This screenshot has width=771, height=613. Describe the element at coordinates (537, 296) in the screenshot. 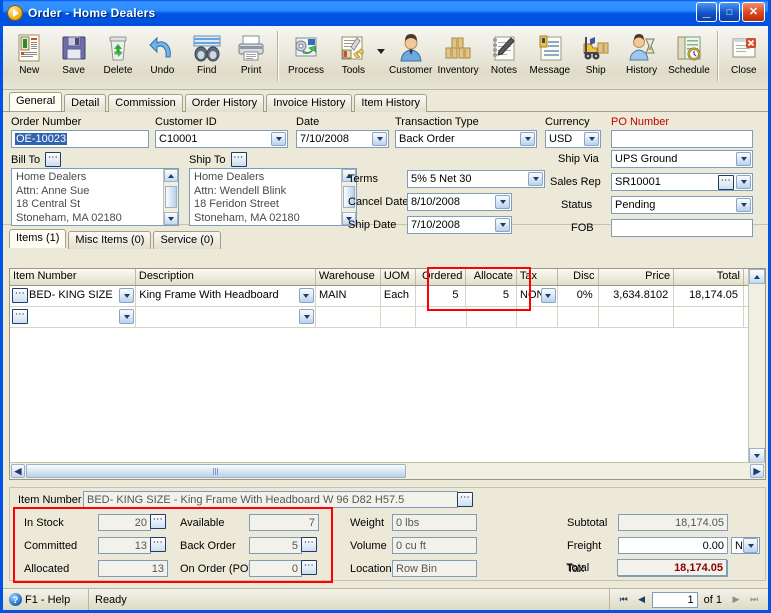

I see `grid-cell-tax: NON` at that location.